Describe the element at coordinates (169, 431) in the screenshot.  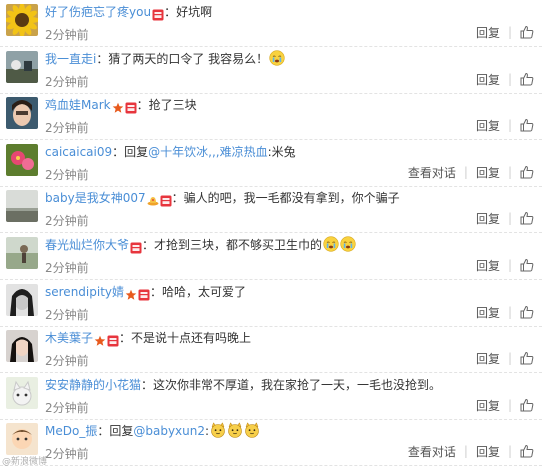
I see `mention-link: @babyxun2` at that location.